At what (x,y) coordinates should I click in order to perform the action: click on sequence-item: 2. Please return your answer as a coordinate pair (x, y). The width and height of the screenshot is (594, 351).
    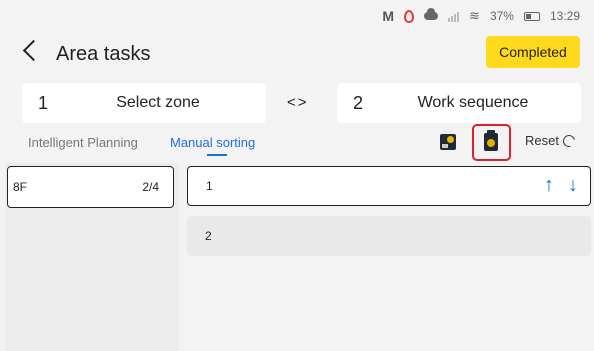
    Looking at the image, I should click on (389, 236).